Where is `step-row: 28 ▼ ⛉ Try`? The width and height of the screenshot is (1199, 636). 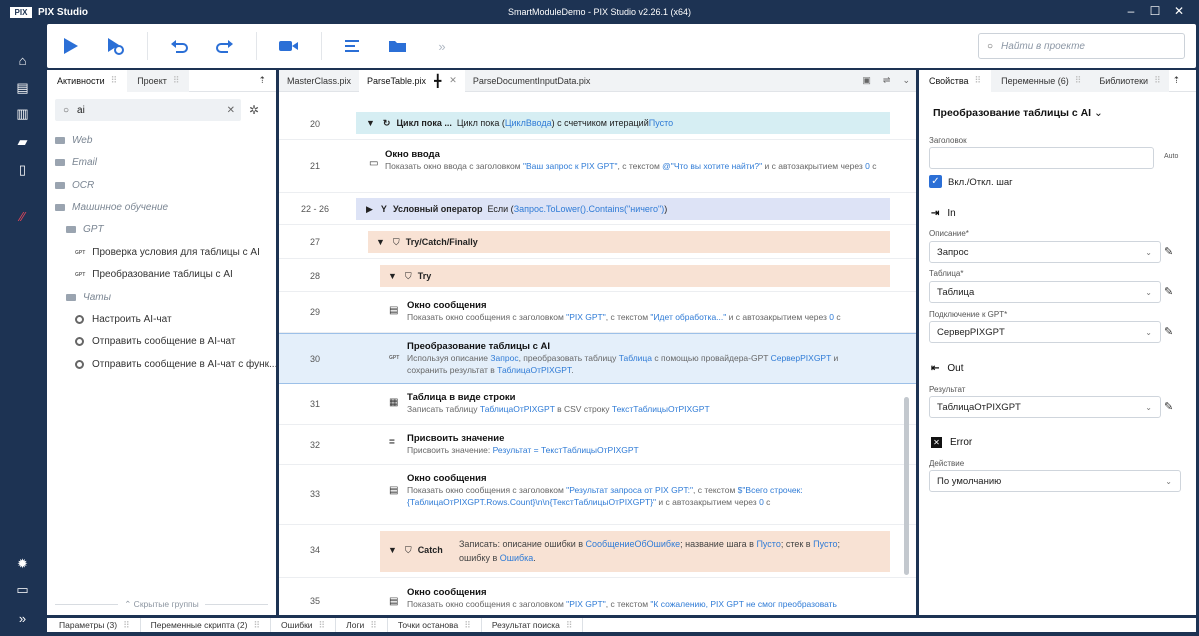
step-row: 28 ▼ ⛉ Try is located at coordinates (597, 275).